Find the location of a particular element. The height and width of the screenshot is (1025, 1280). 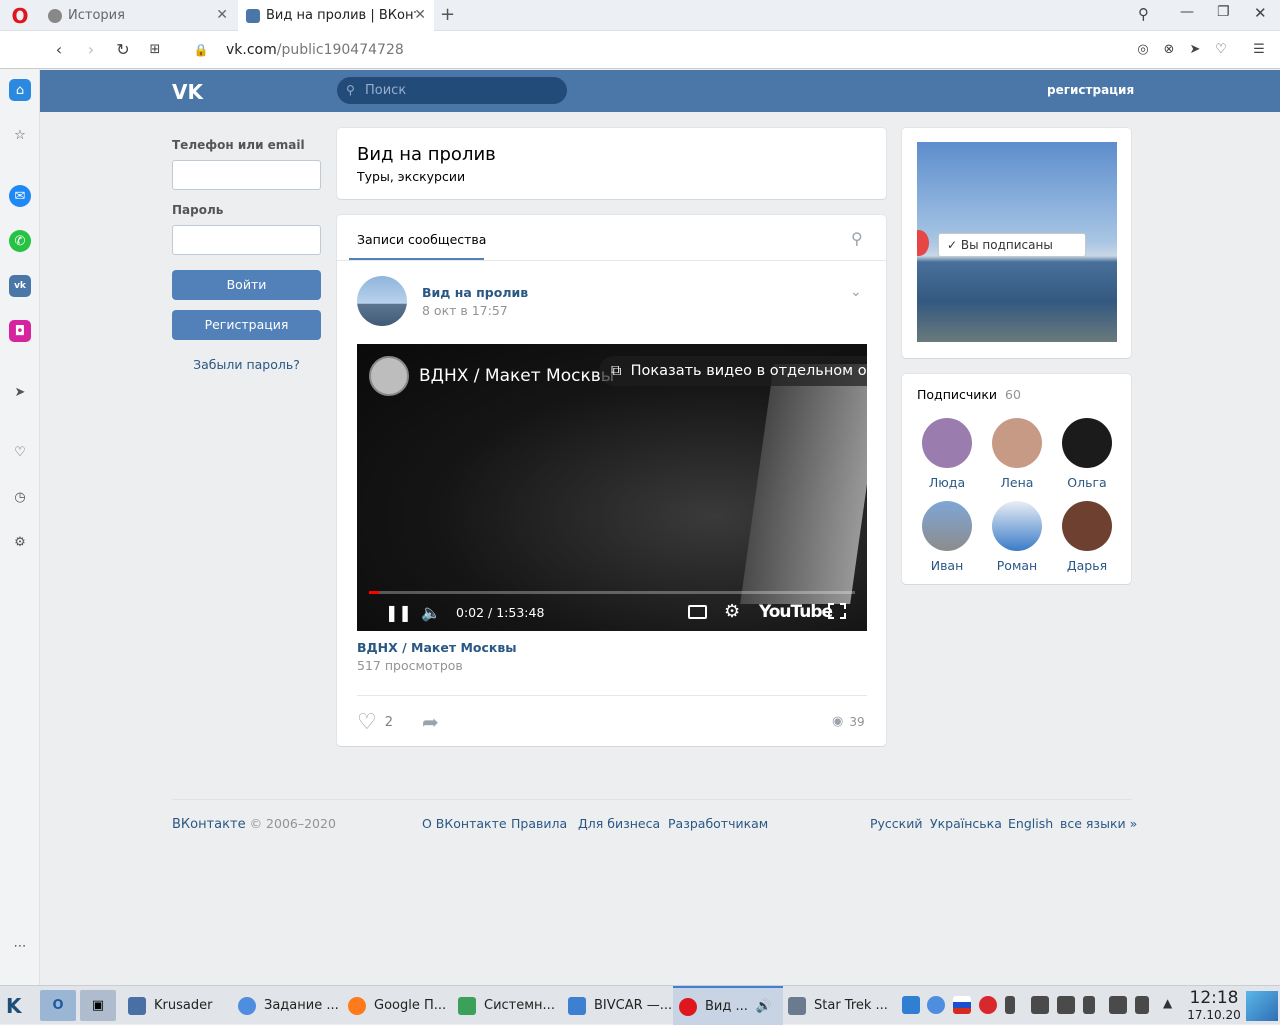

forward-button: › is located at coordinates (91, 50).